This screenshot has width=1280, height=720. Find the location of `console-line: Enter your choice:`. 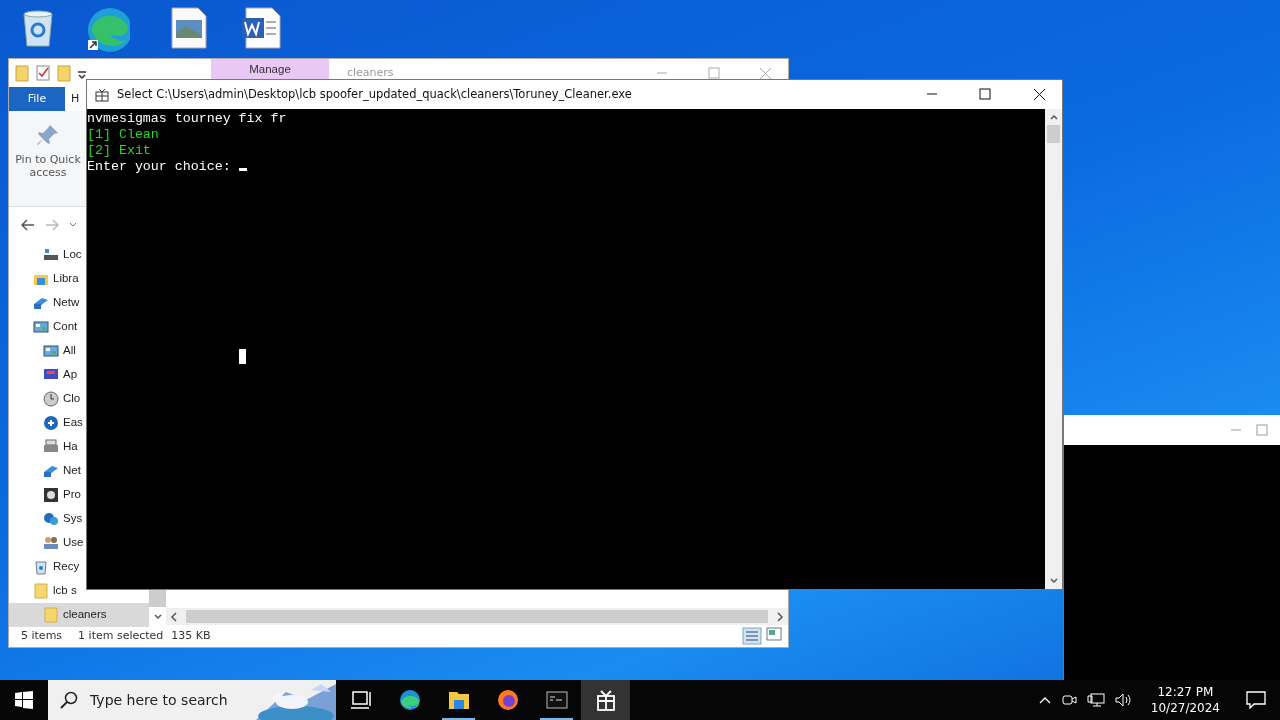

console-line: Enter your choice: is located at coordinates (159, 166).